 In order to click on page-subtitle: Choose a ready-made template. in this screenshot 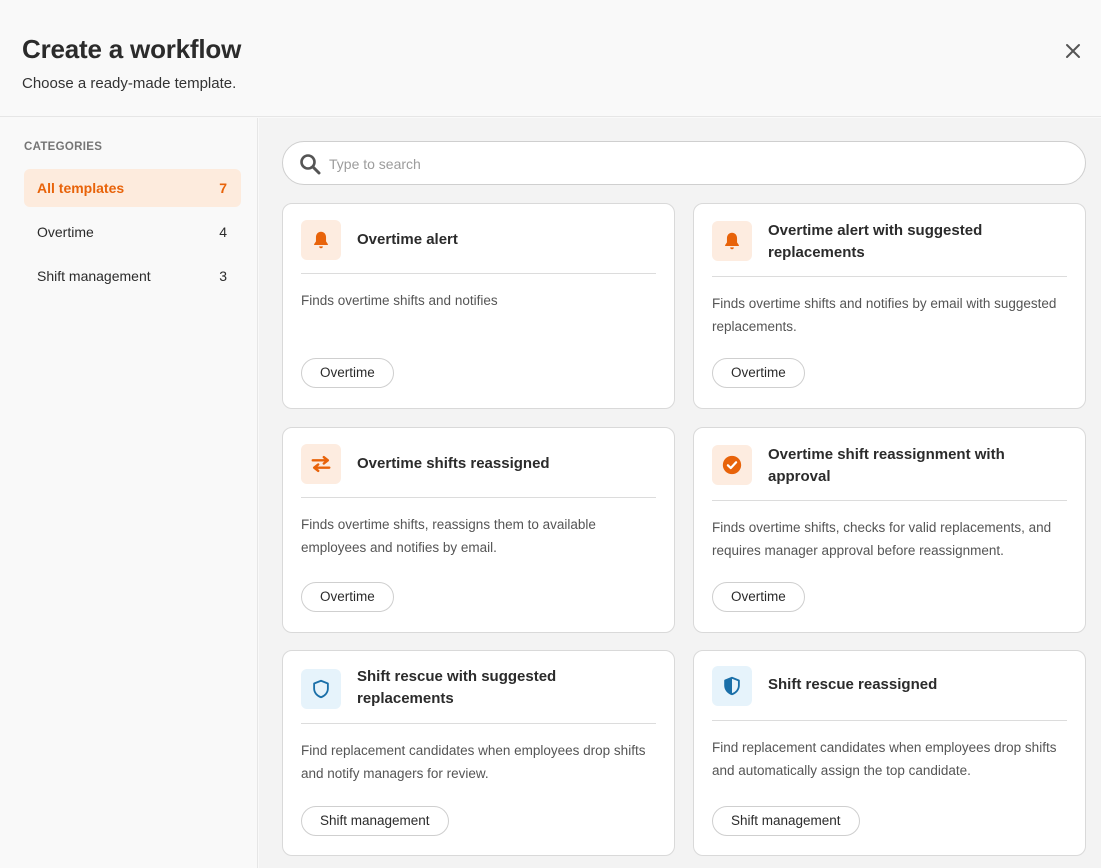, I will do `click(129, 83)`.